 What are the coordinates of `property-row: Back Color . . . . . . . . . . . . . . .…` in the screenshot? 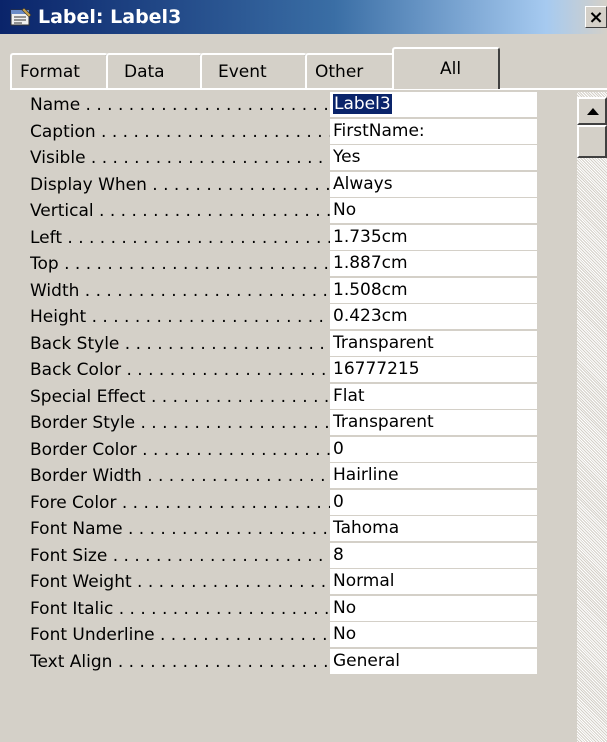 It's located at (277, 370).